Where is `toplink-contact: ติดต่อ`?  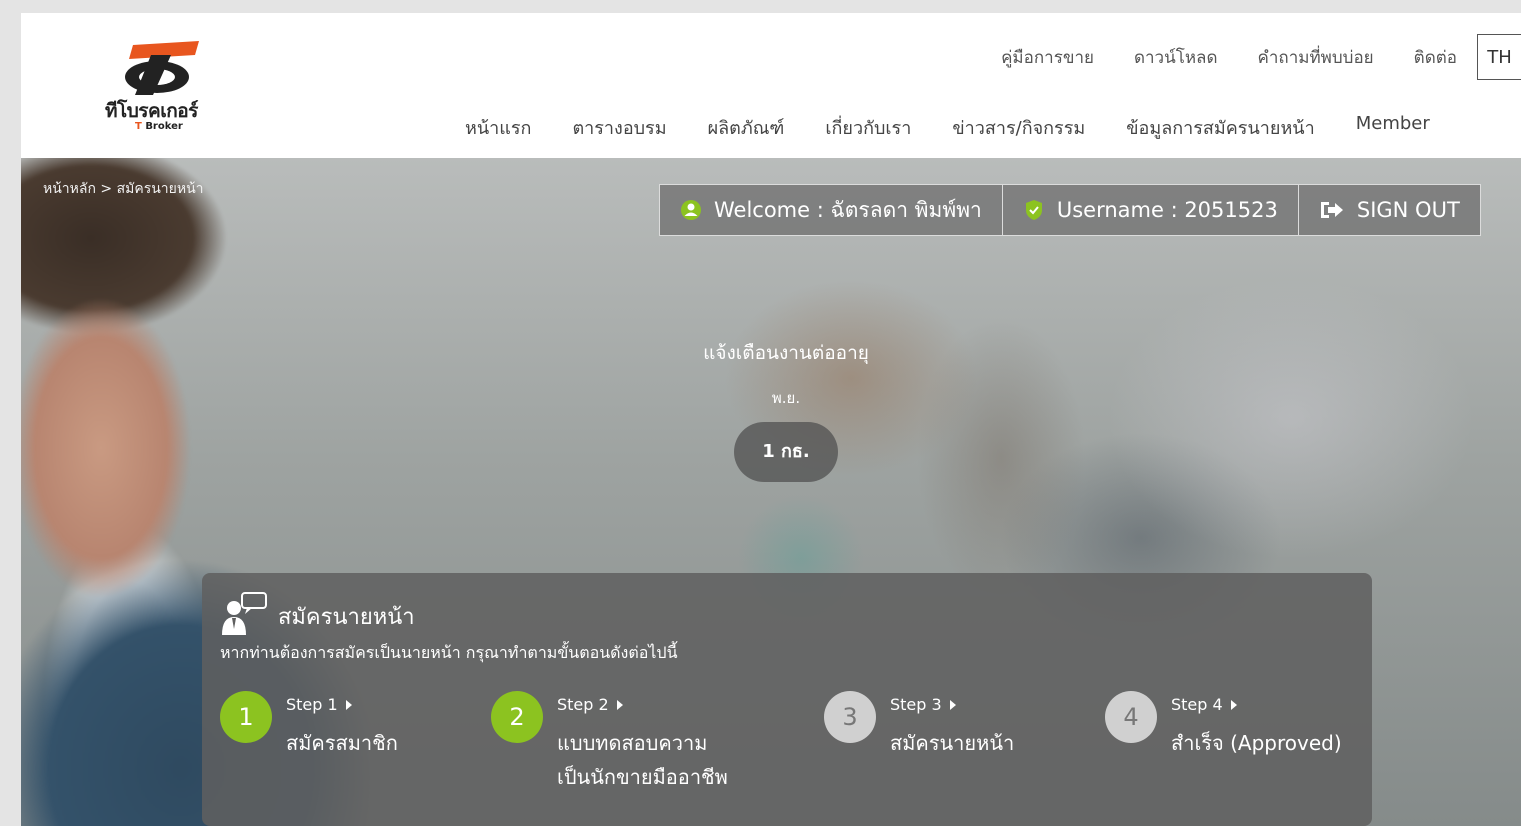 toplink-contact: ติดต่อ is located at coordinates (1435, 57).